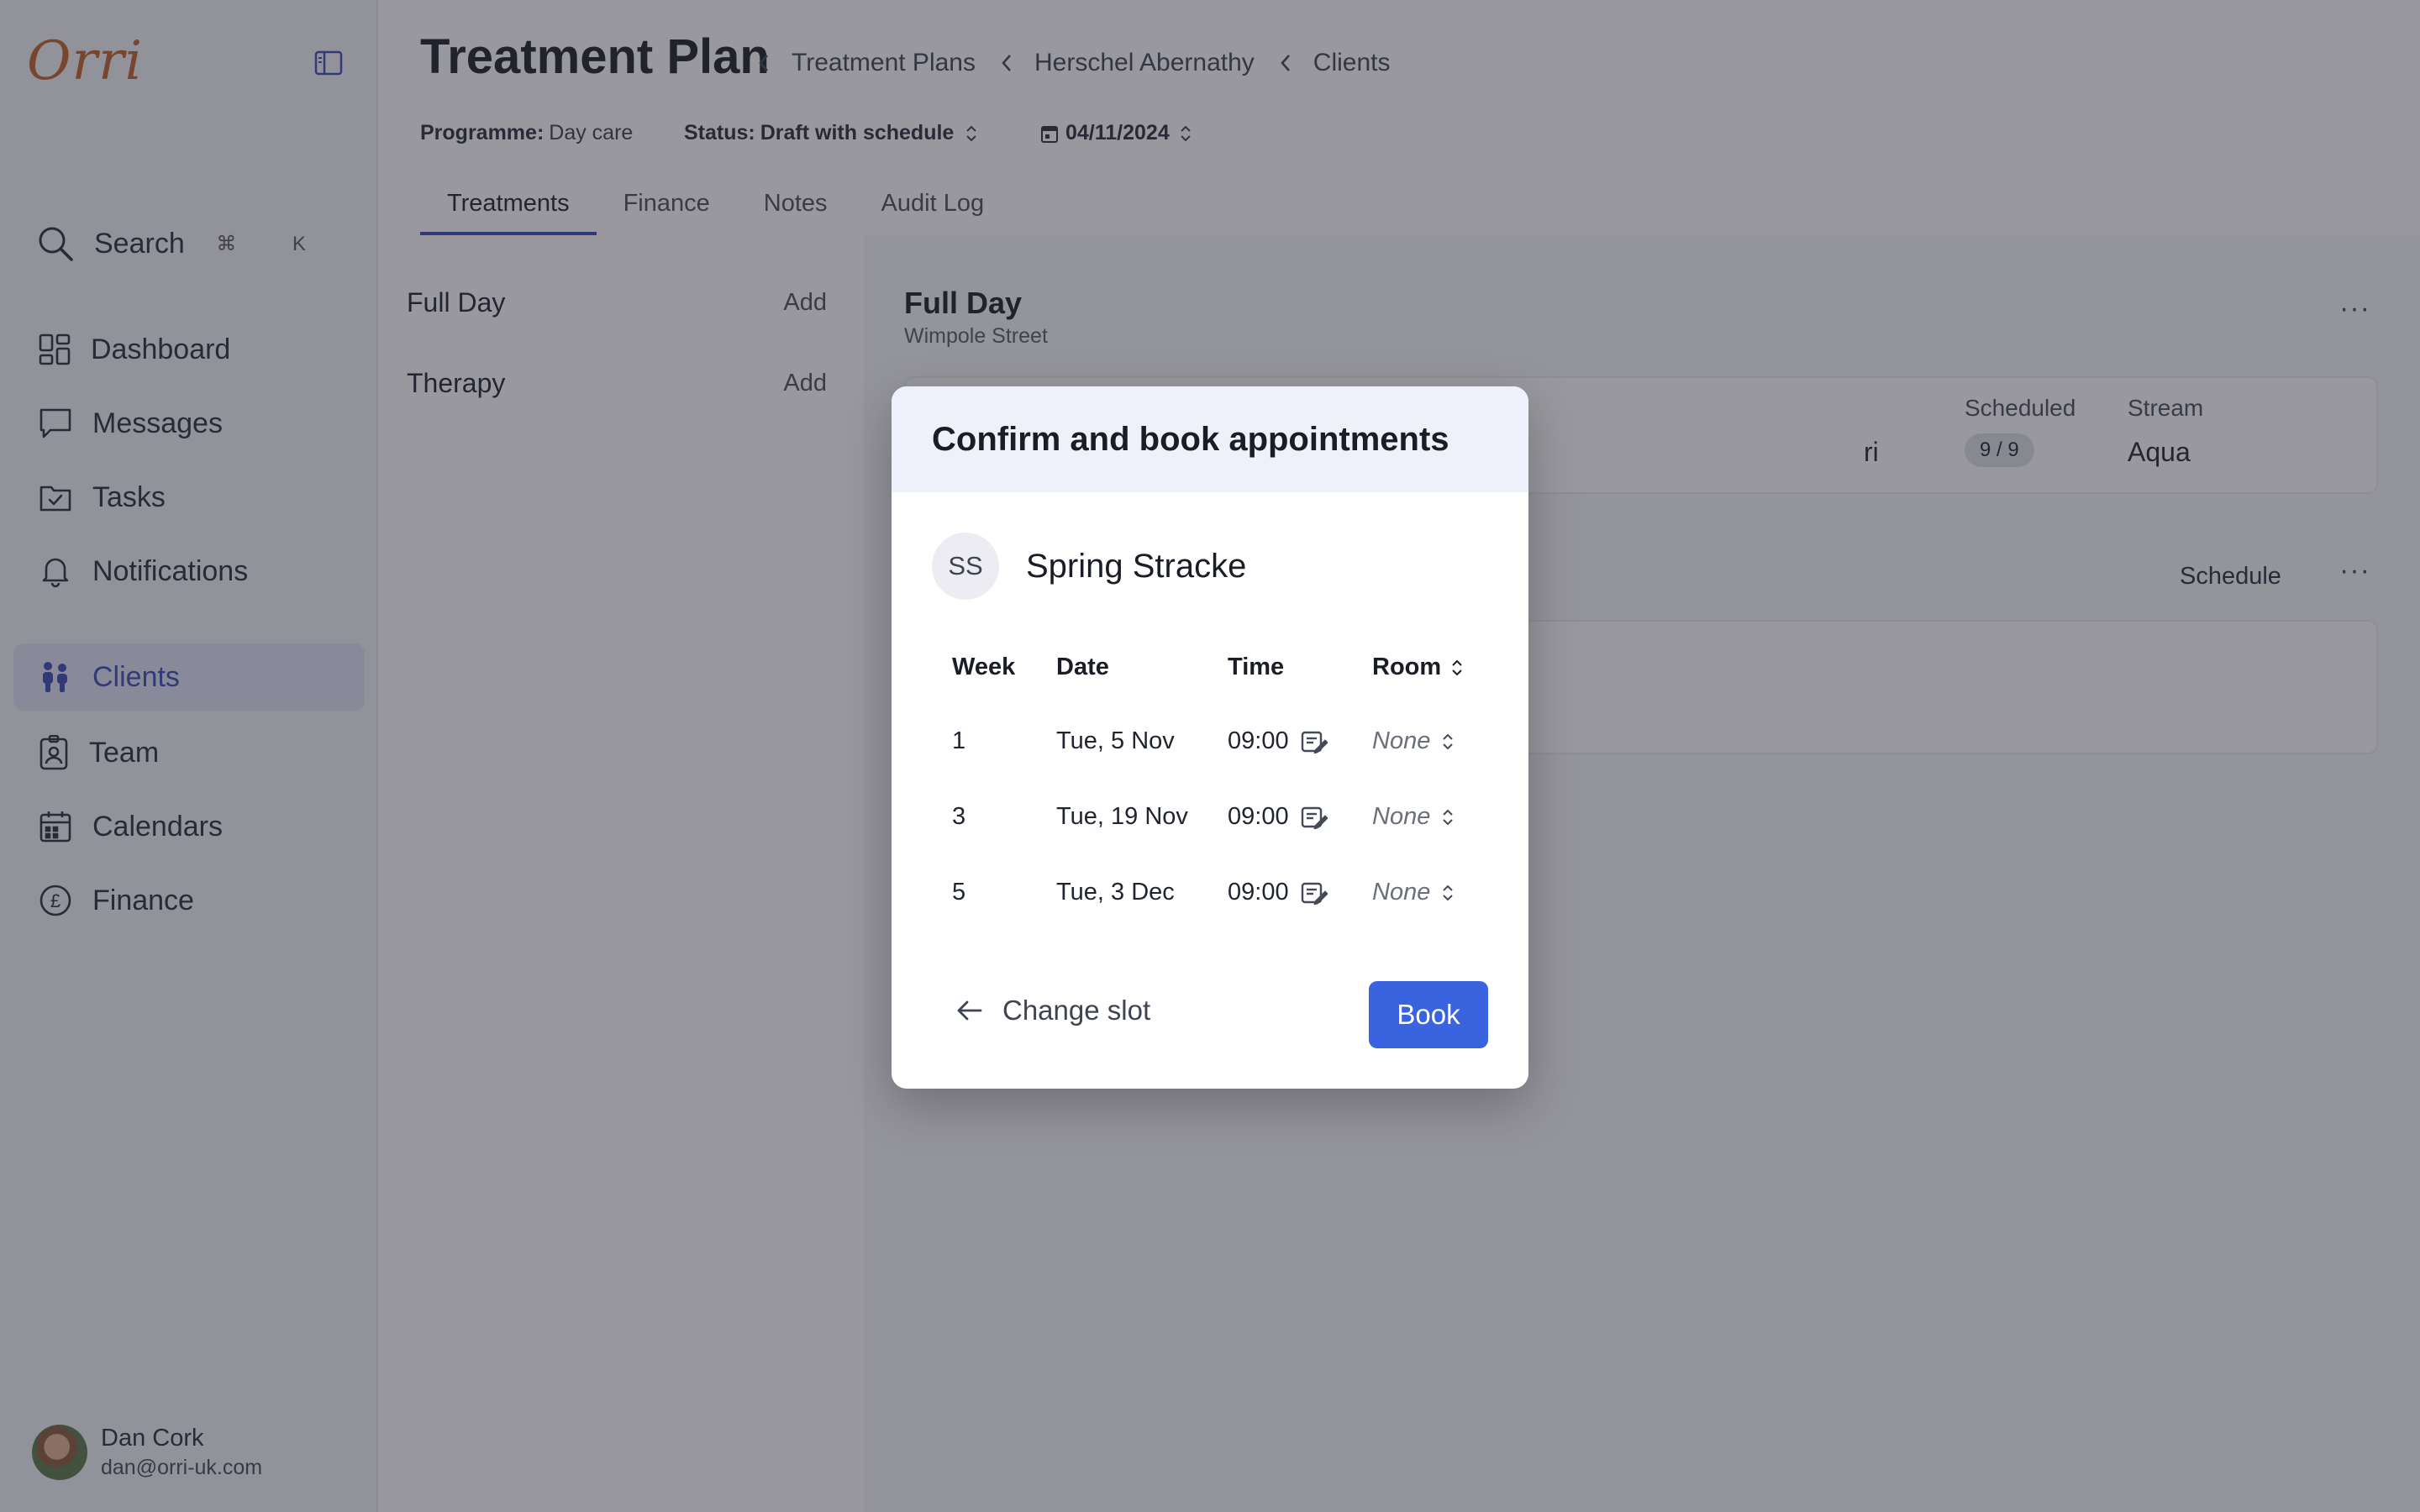 The height and width of the screenshot is (1512, 2420). Describe the element at coordinates (1256, 667) in the screenshot. I see `column-header-time: Time` at that location.